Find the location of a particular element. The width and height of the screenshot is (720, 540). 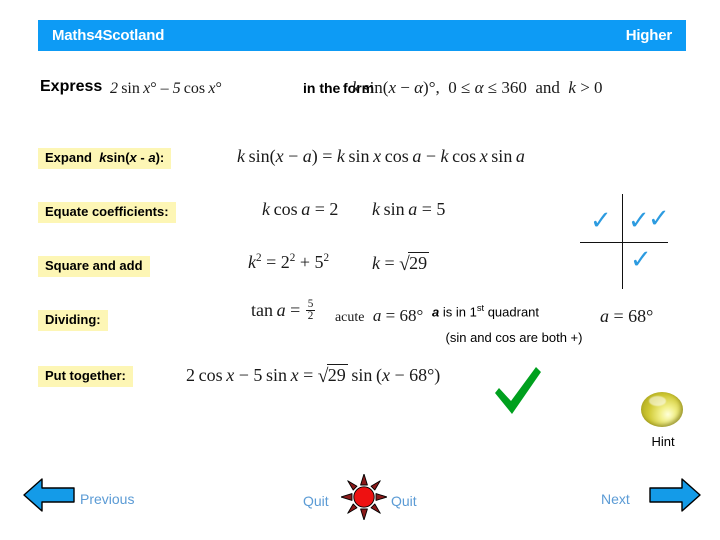

math-alpha-result: a = 68° is located at coordinates (627, 316).